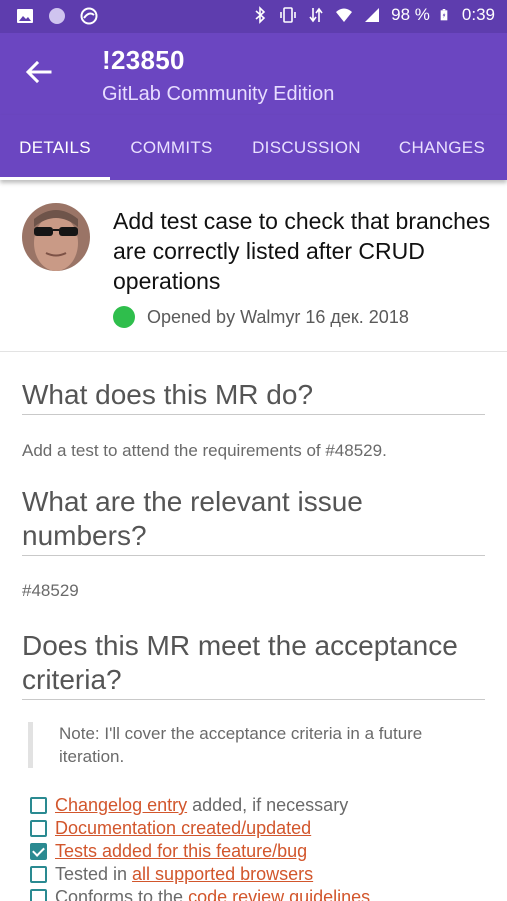  I want to click on task-item: Documentation created/updated, so click(257, 828).